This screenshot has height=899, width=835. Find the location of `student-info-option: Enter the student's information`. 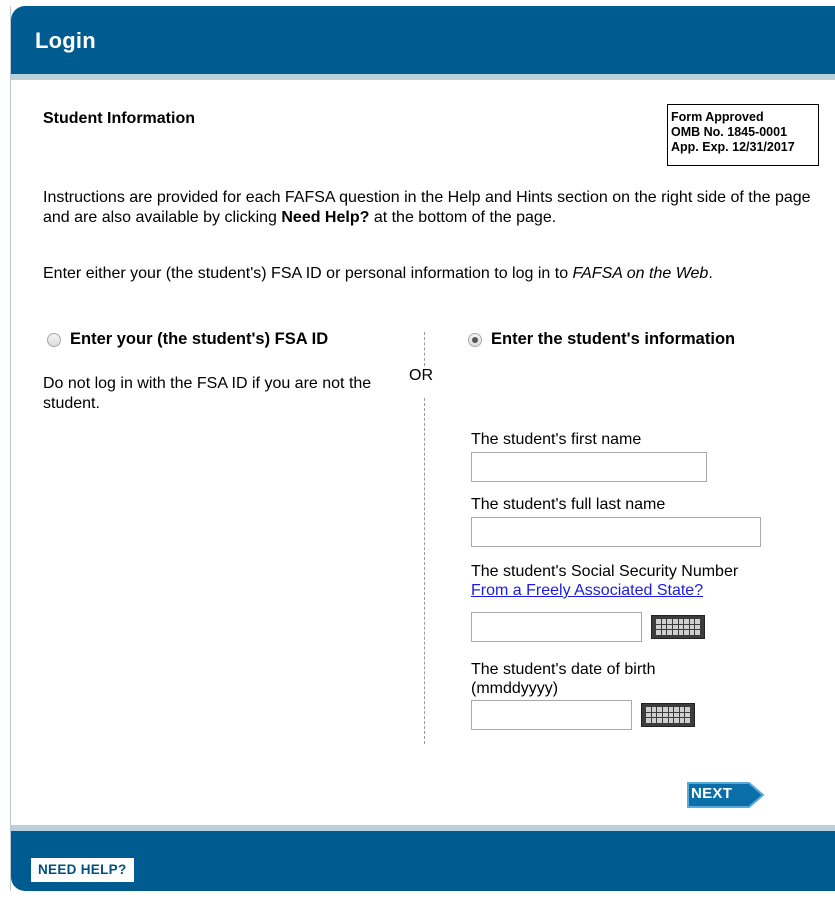

student-info-option: Enter the student's information is located at coordinates (601, 339).